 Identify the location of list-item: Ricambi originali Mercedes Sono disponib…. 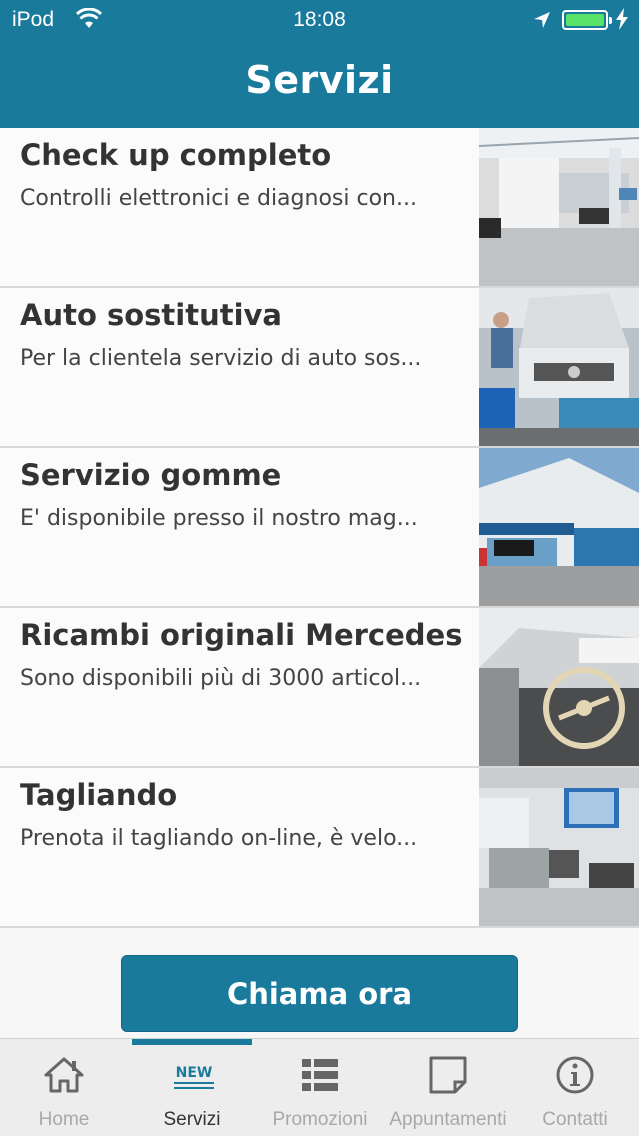
(319, 688).